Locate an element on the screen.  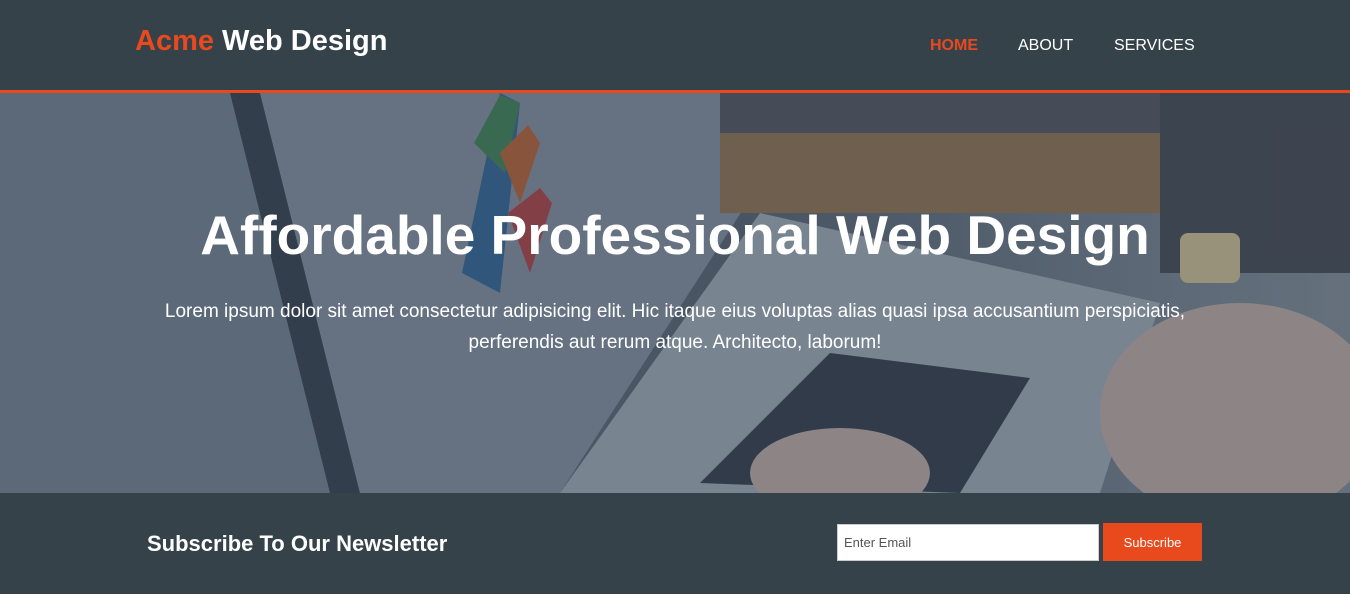
newsletter-heading: Subscribe To Our Newsletter is located at coordinates (297, 543).